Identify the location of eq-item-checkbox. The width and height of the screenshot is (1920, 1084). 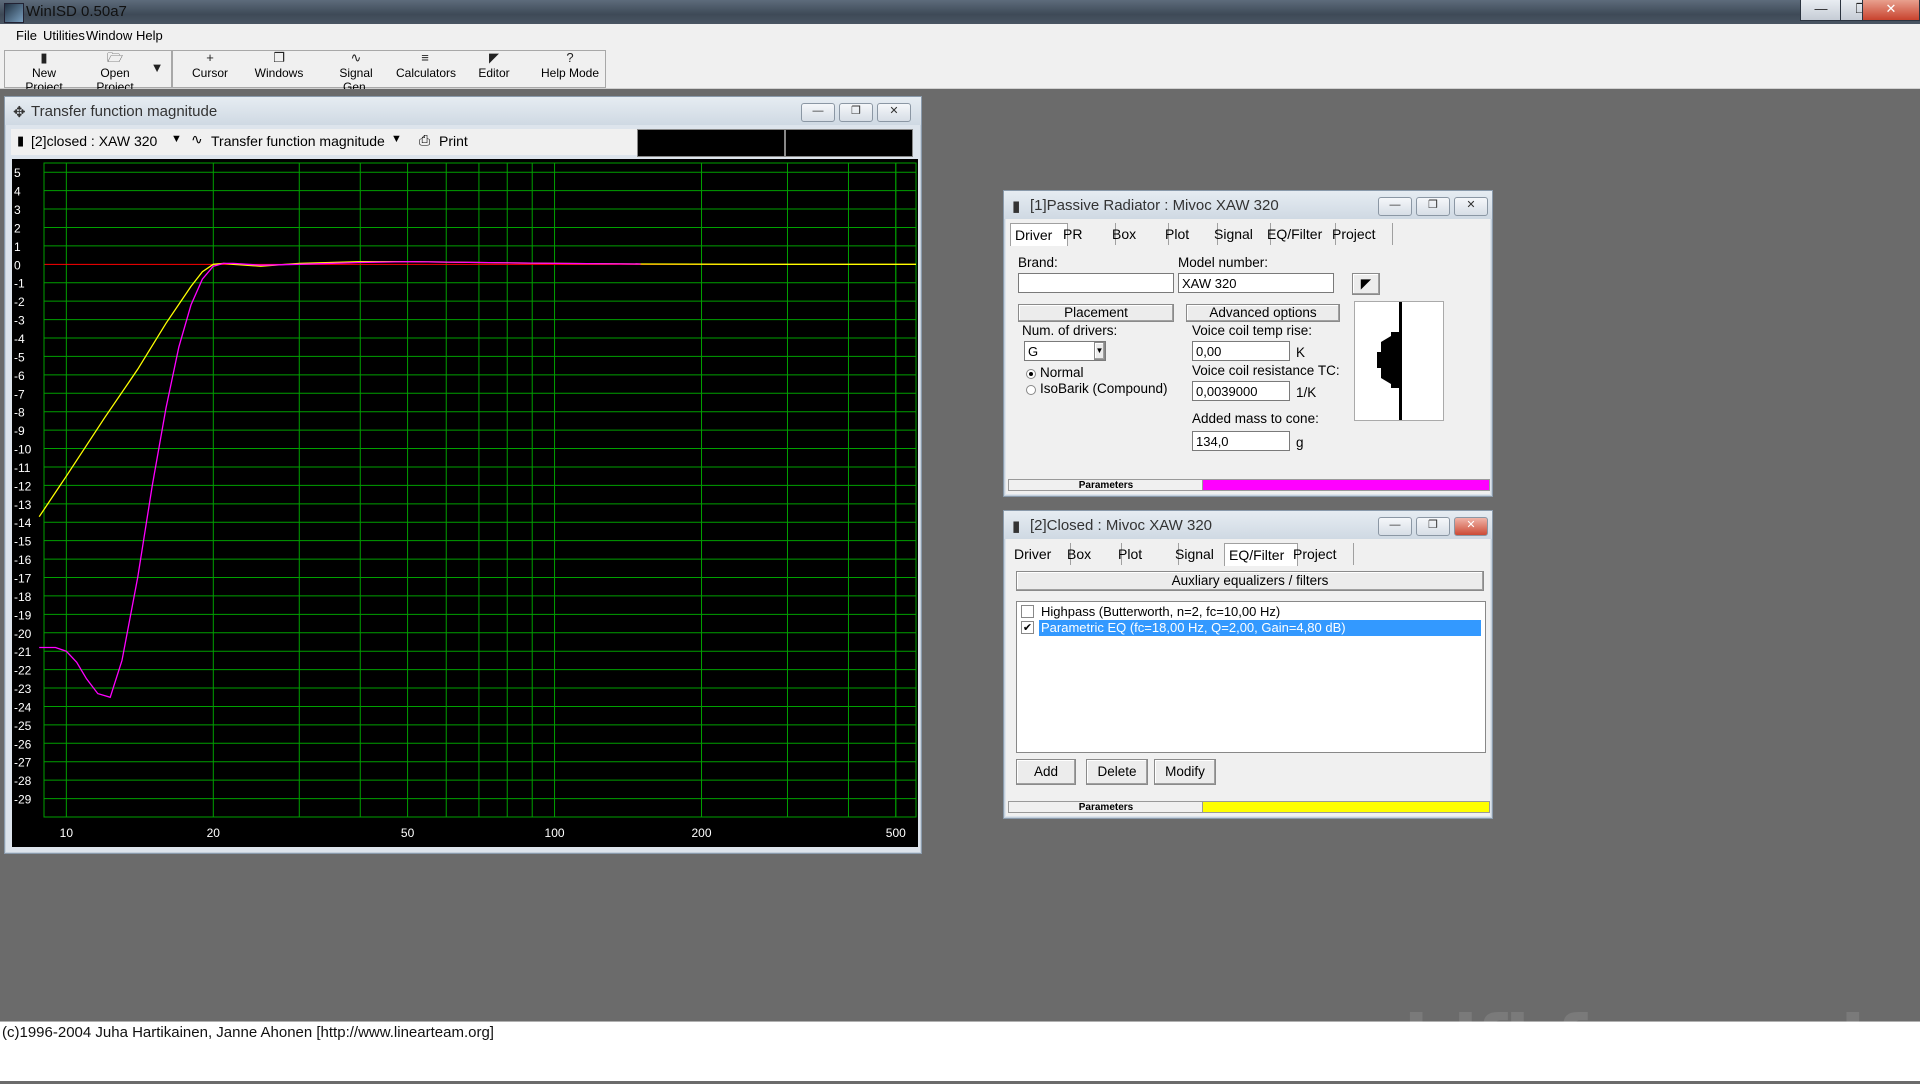
(1027, 611).